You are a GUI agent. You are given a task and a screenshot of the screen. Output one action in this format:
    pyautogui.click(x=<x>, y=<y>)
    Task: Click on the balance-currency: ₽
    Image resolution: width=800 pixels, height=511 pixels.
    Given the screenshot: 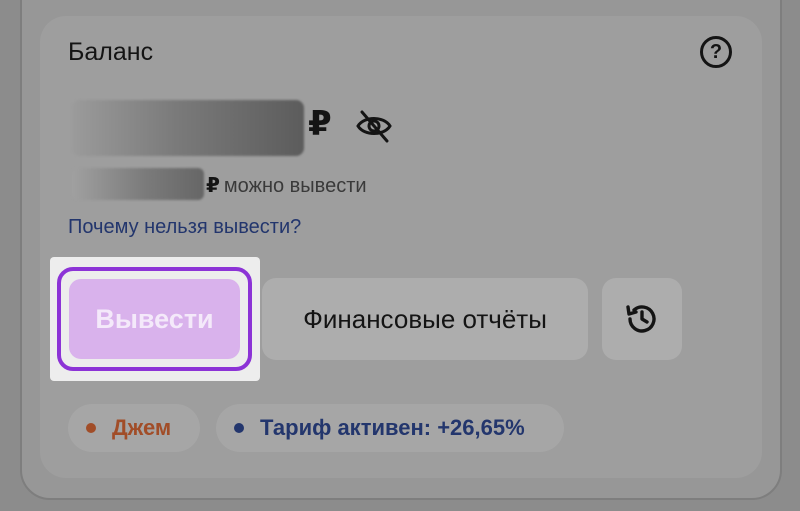 What is the action you would take?
    pyautogui.click(x=320, y=124)
    